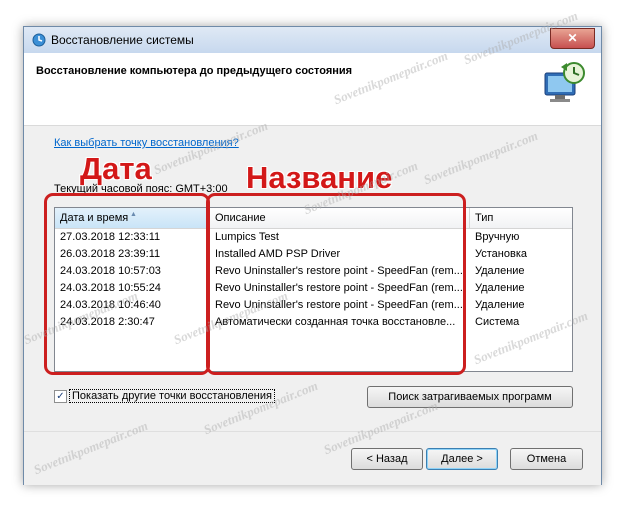 This screenshot has width=624, height=509. I want to click on column-header-type-label: Тип, so click(484, 218).